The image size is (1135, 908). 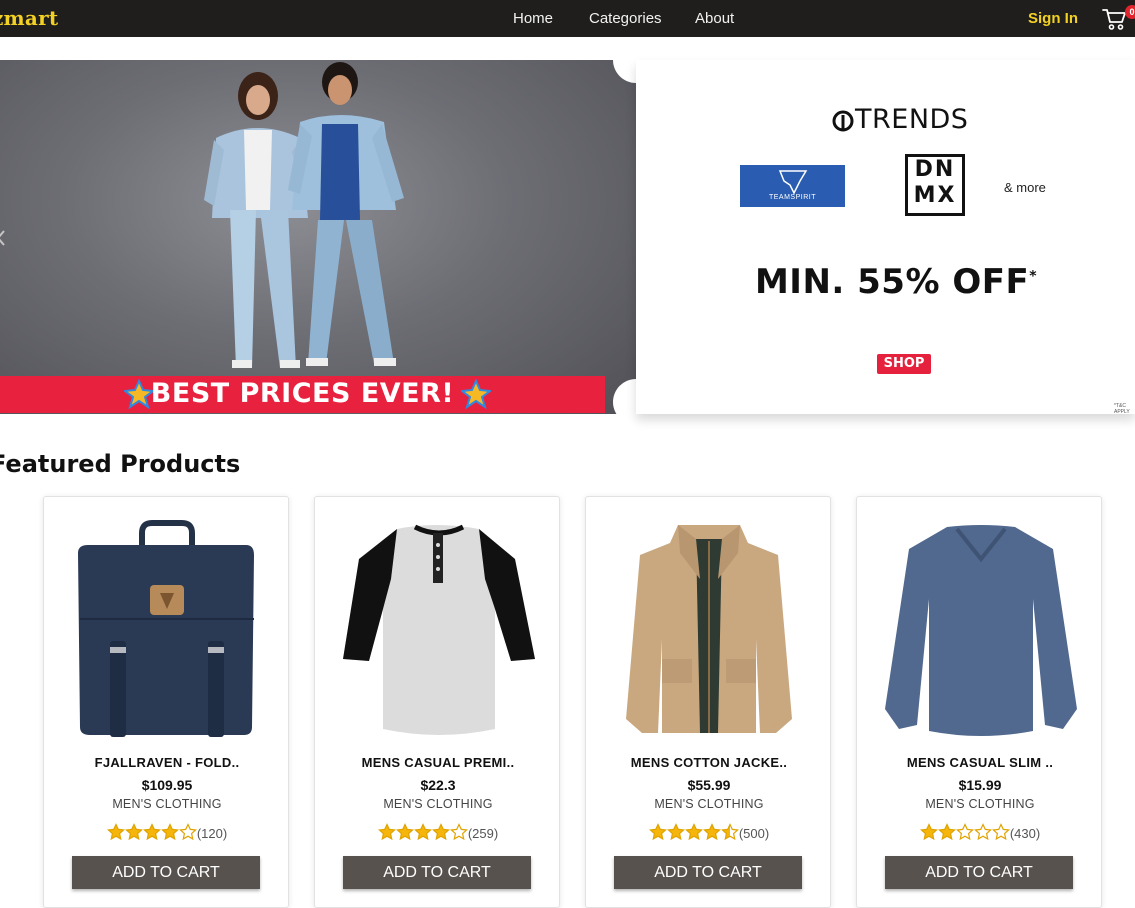 I want to click on rating-count: (430), so click(x=1025, y=833).